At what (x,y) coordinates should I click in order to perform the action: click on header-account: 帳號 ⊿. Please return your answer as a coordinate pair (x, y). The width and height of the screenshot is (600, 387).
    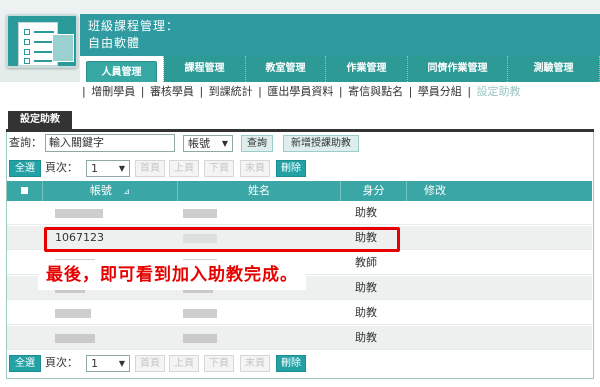
    Looking at the image, I should click on (110, 191).